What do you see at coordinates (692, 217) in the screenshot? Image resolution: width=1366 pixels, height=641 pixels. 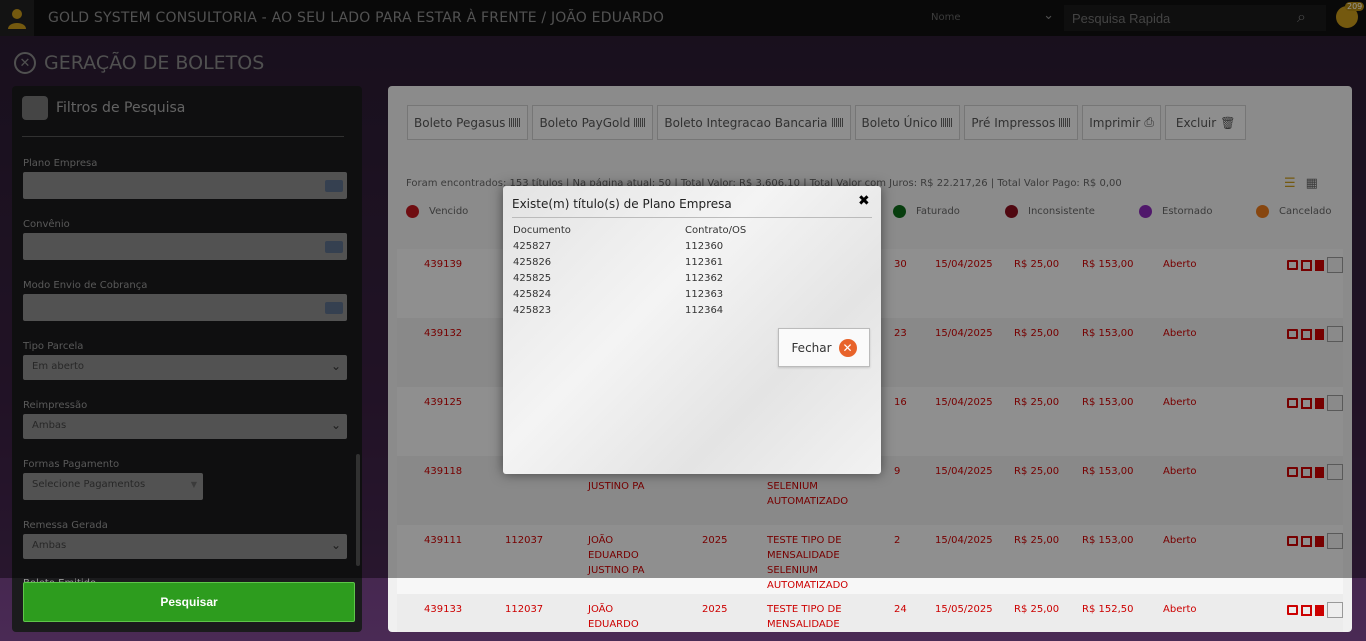 I see `divider` at bounding box center [692, 217].